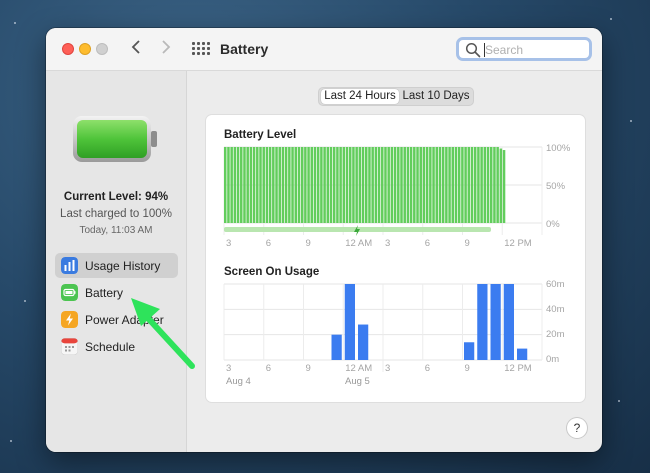 The width and height of the screenshot is (650, 473). I want to click on day-label: Aug 5, so click(357, 381).